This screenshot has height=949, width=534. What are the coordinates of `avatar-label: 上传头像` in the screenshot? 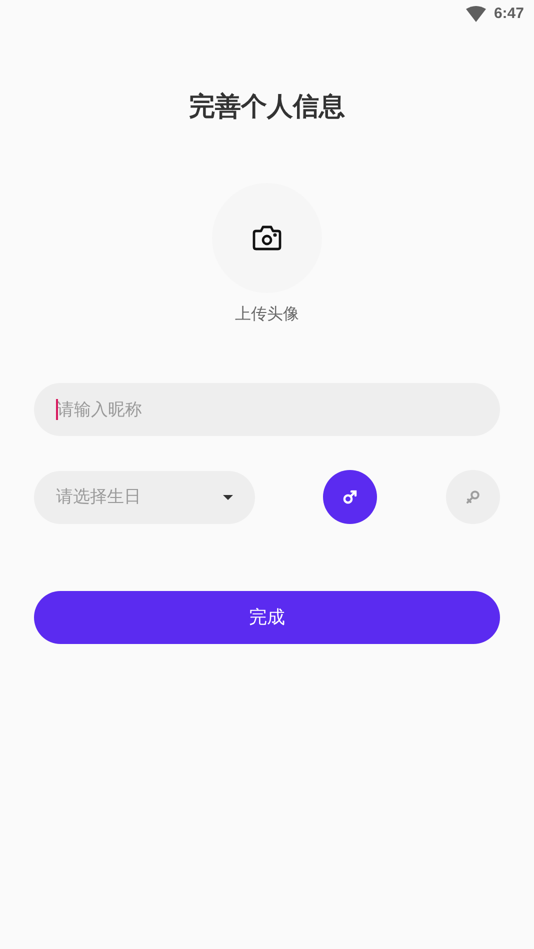 It's located at (267, 314).